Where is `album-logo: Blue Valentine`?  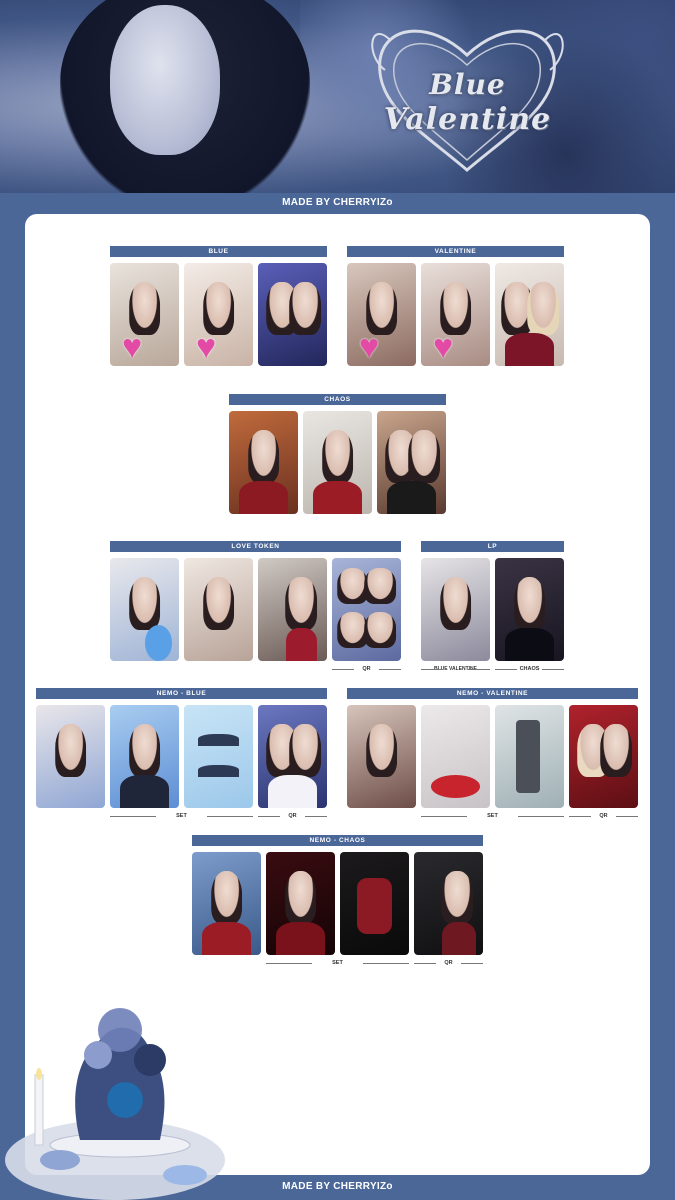 album-logo: Blue Valentine is located at coordinates (467, 97).